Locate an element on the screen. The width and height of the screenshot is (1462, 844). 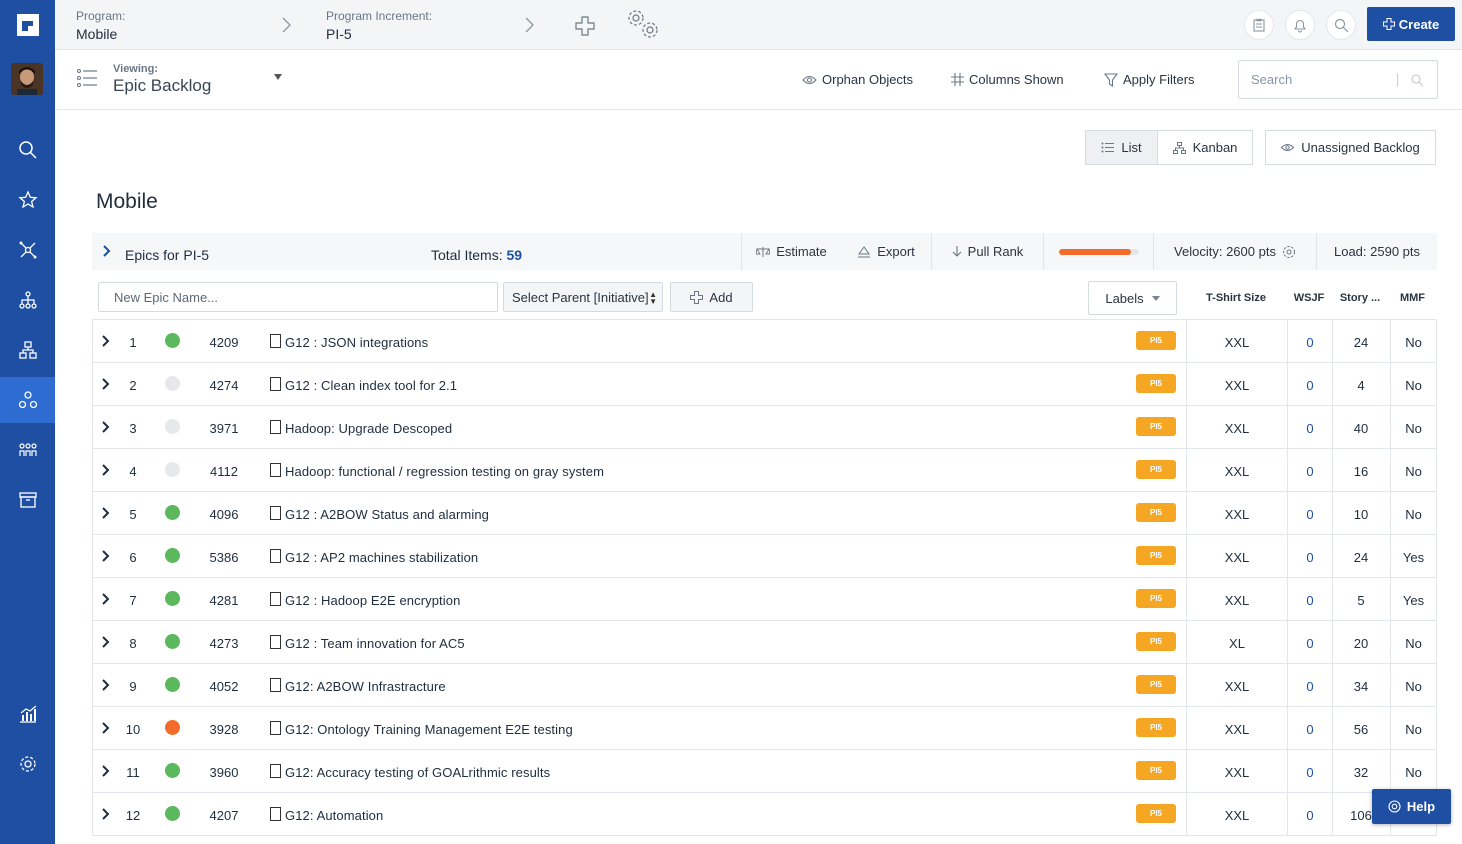
row-id: 3960 is located at coordinates (224, 772).